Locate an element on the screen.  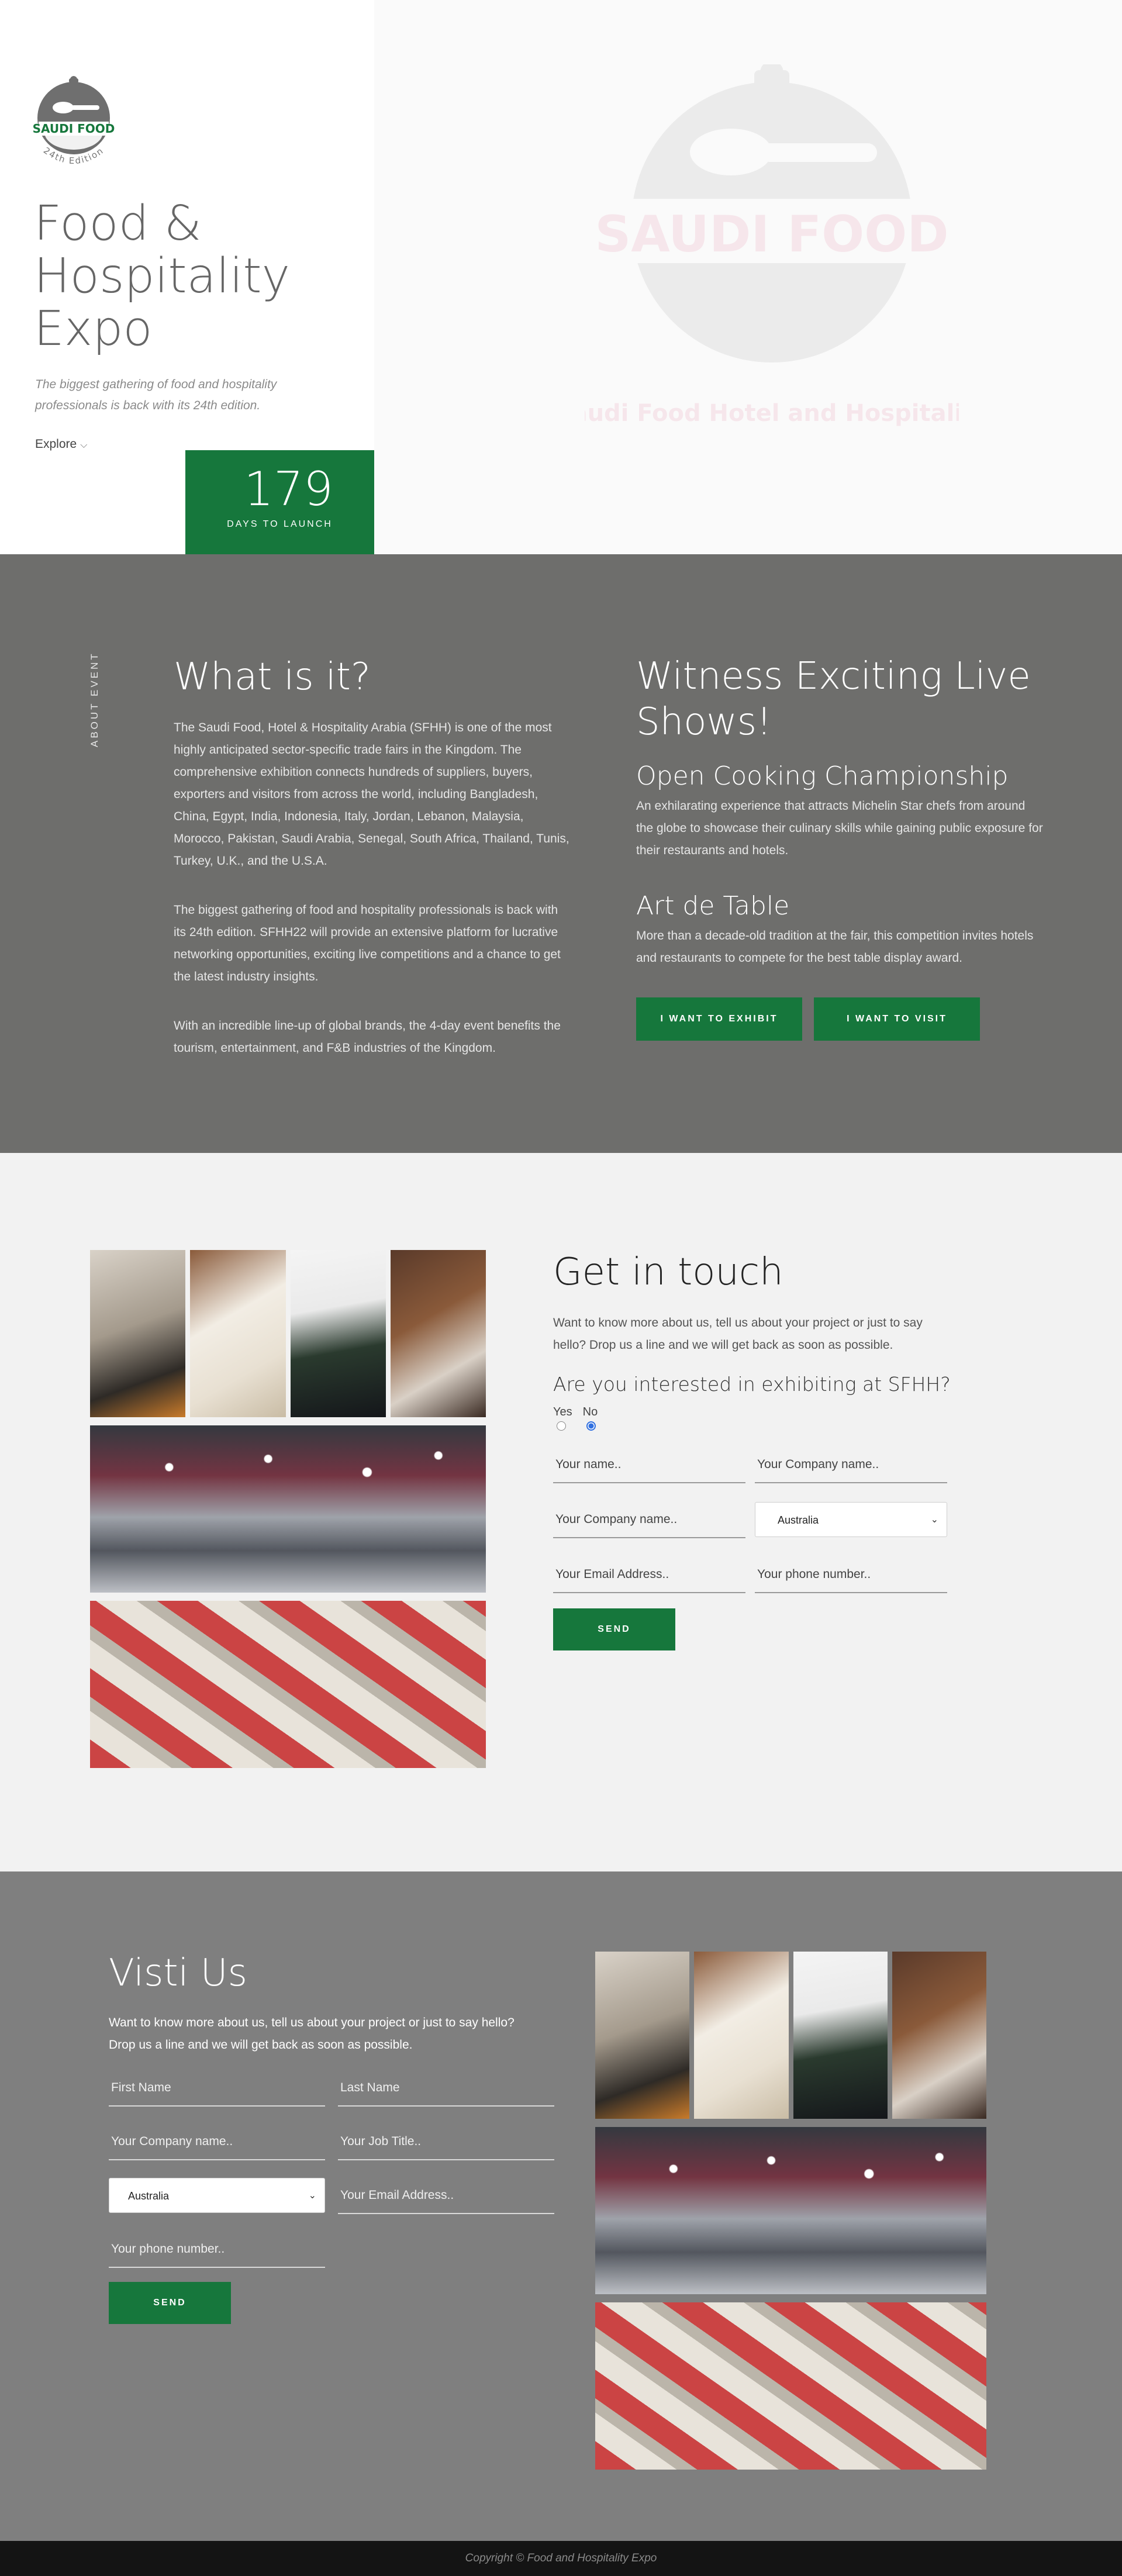
visit-country-value: Australia is located at coordinates (149, 2196).